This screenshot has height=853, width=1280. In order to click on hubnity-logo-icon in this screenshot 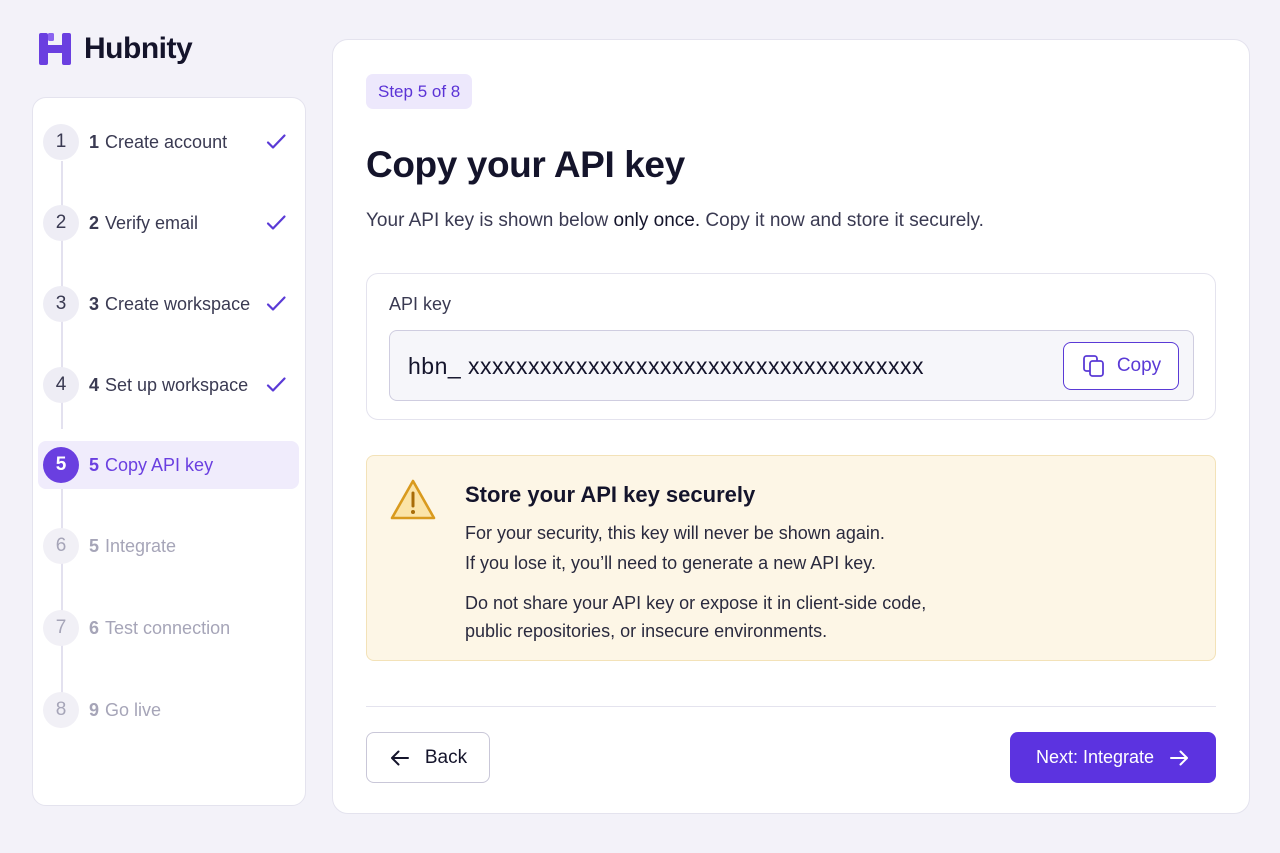, I will do `click(55, 49)`.